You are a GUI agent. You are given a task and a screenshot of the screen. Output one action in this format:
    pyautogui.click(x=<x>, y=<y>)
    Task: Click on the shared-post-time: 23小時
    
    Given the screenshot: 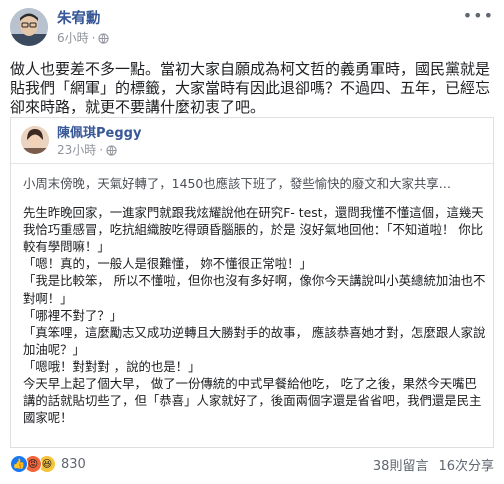 What is the action you would take?
    pyautogui.click(x=76, y=150)
    